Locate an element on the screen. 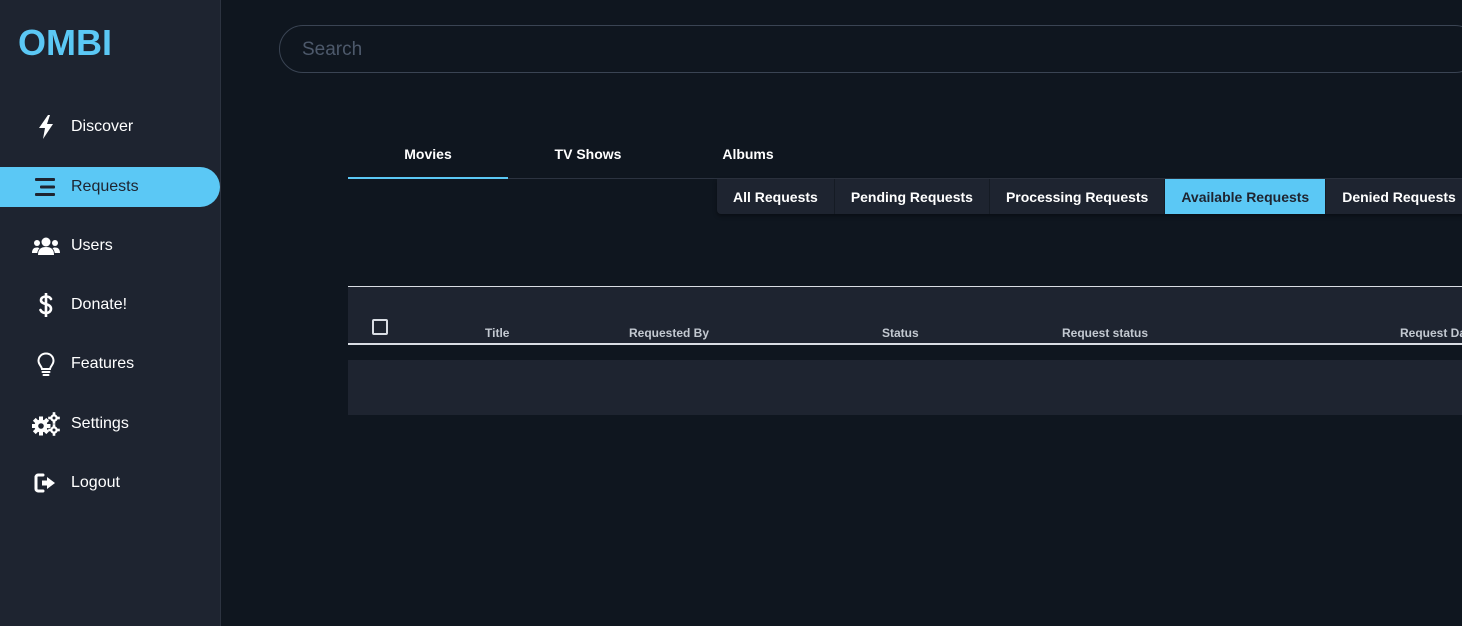  column-header-request-date: Request Date is located at coordinates (1431, 333).